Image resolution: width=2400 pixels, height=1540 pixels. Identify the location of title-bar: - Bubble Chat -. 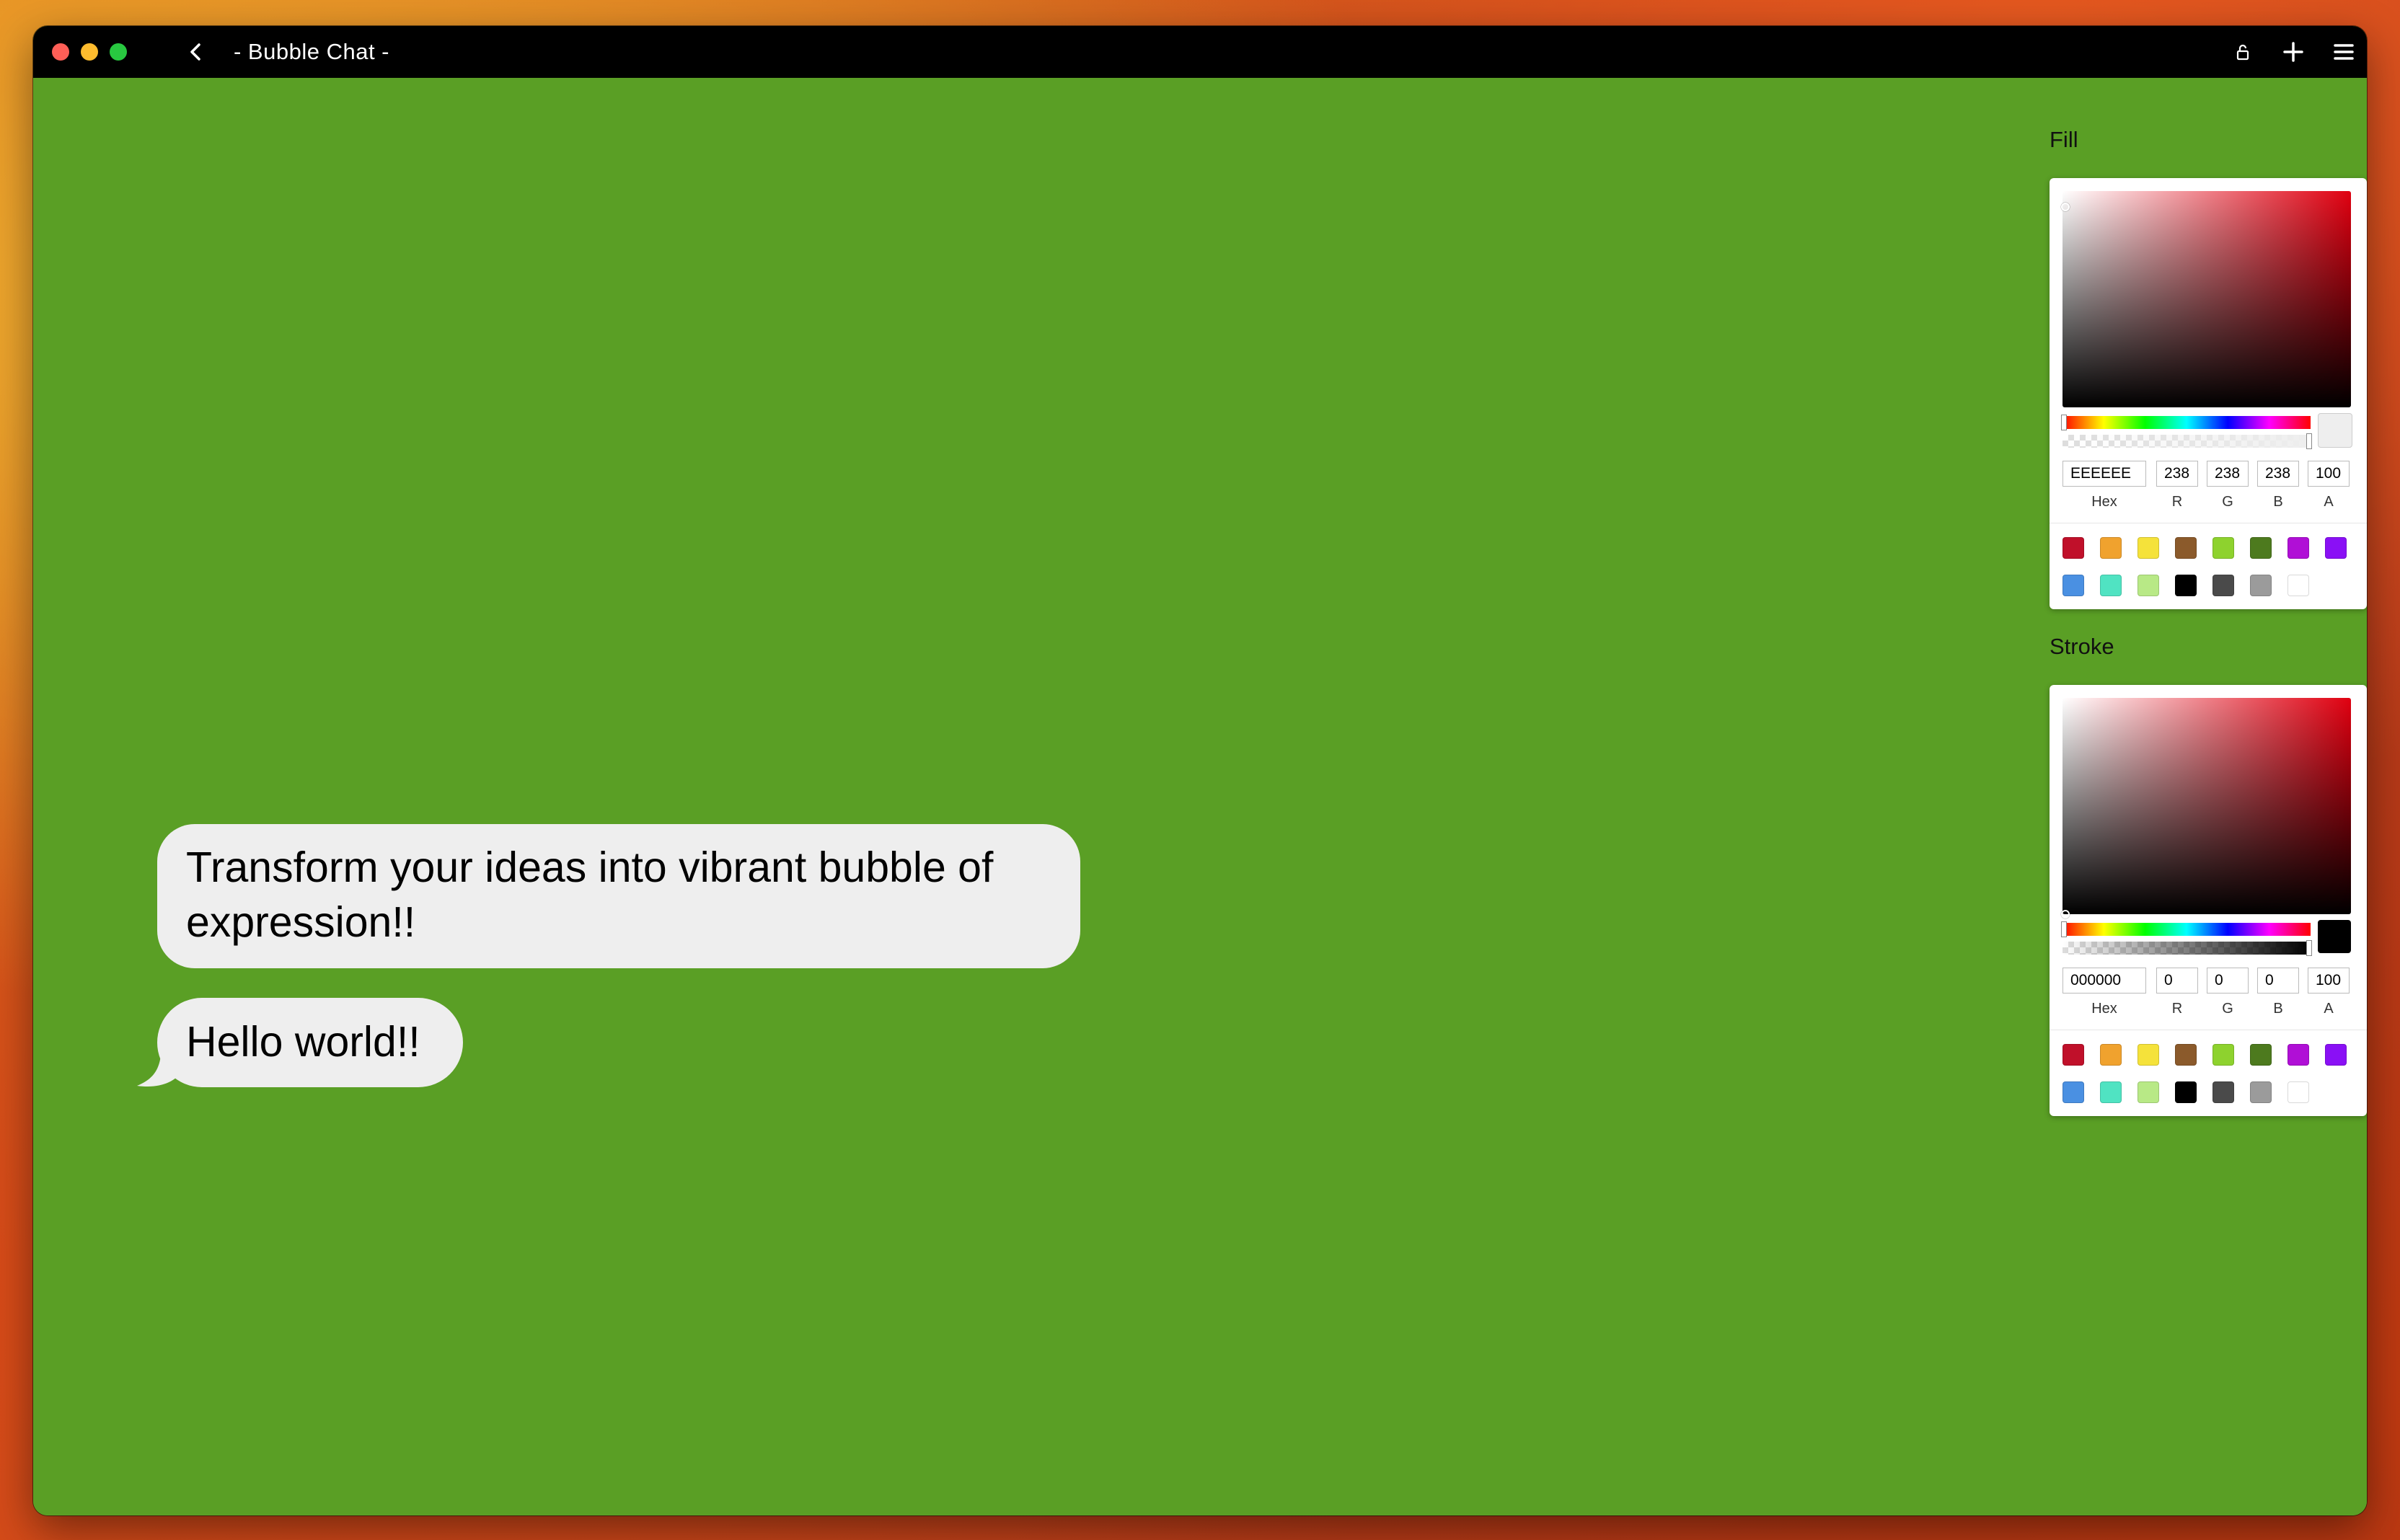
(1200, 52).